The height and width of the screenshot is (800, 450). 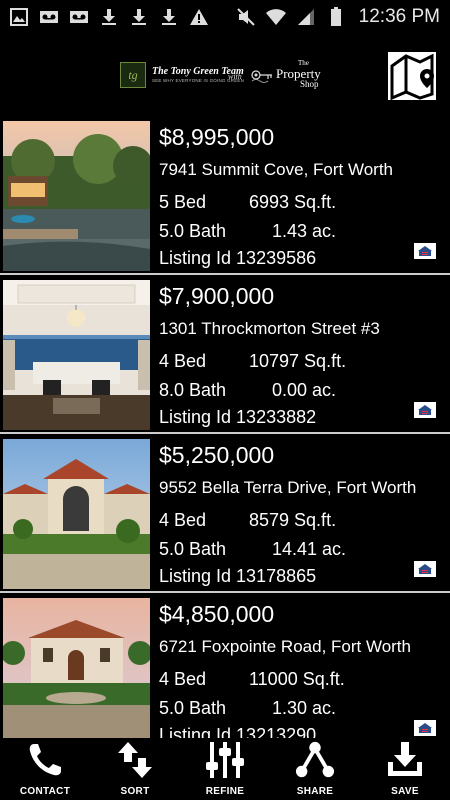 I want to click on map-view-button, so click(x=412, y=76).